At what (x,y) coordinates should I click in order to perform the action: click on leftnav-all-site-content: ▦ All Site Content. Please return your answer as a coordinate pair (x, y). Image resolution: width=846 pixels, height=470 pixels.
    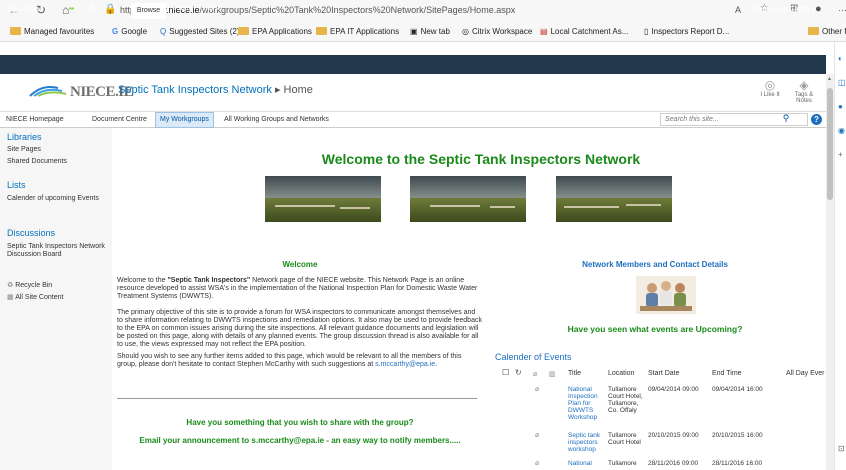
    Looking at the image, I should click on (35, 298).